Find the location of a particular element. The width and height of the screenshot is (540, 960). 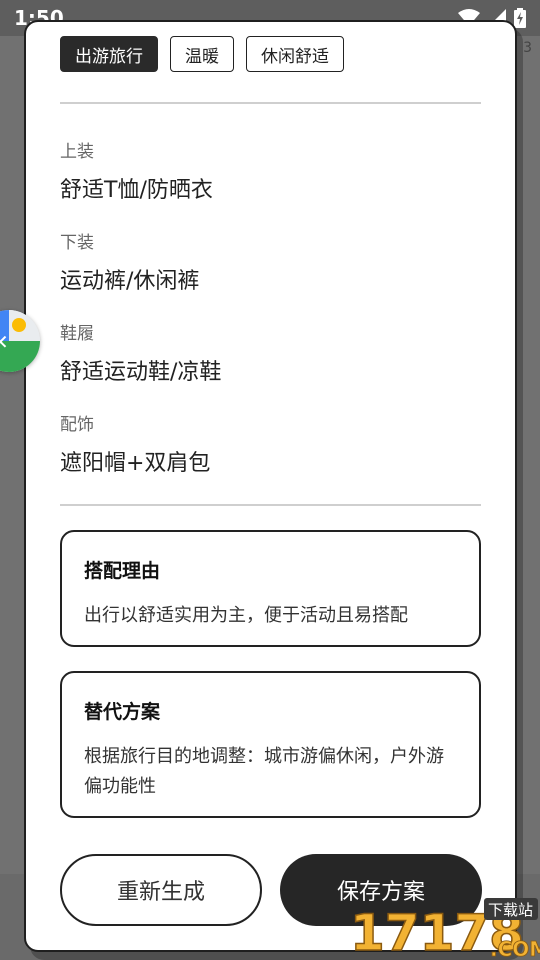

outfit-bottom: 下装 运动裤/休闲裤 is located at coordinates (129, 261).